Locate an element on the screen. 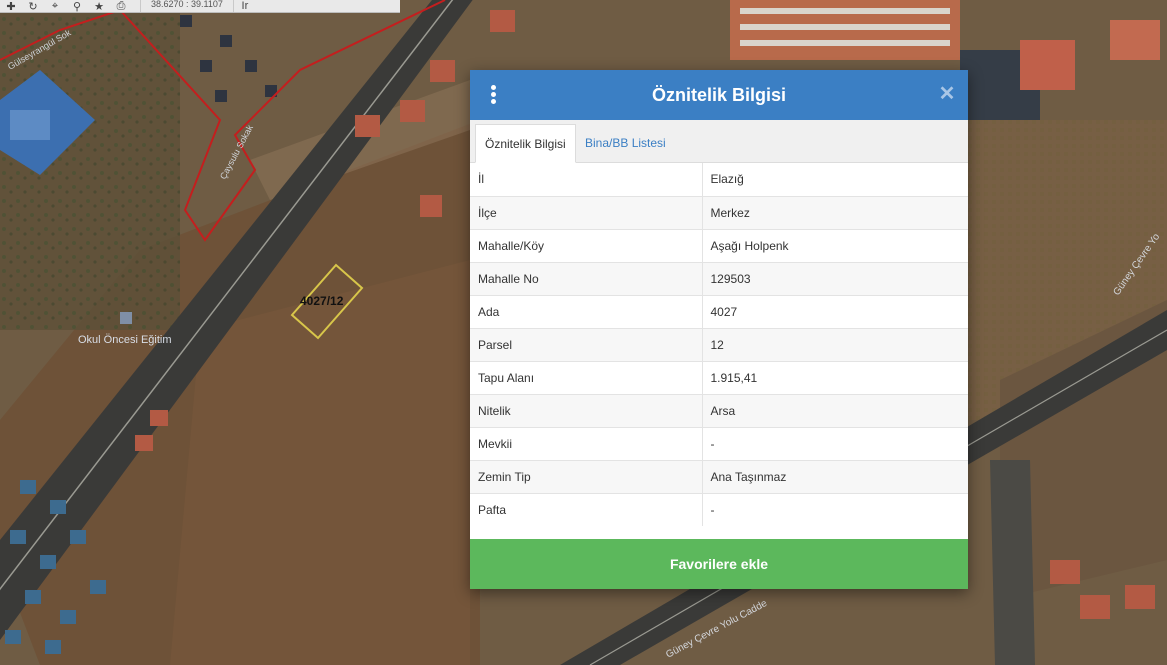  plus-icon: ✚ is located at coordinates (11, 6).